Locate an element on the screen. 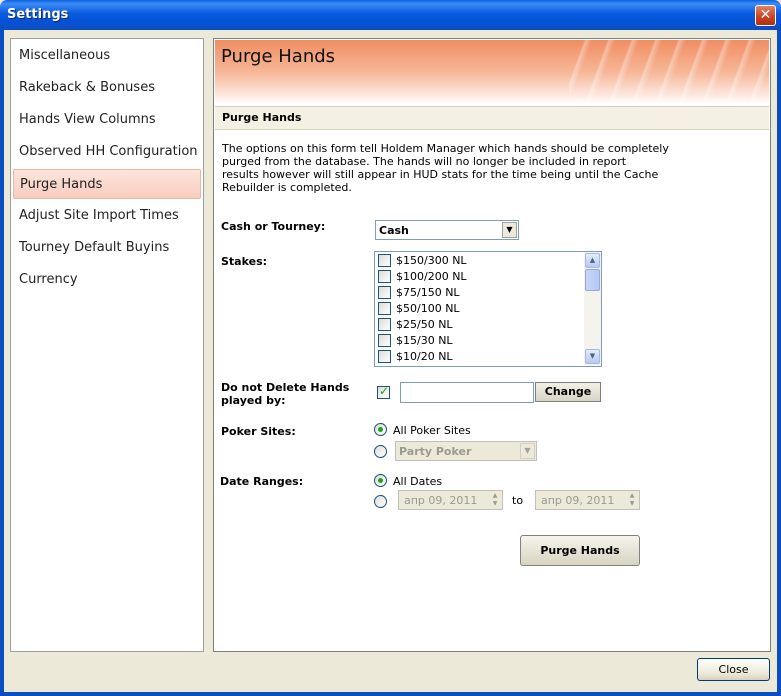 Image resolution: width=781 pixels, height=696 pixels. date-from-value: апр 09, 2011 is located at coordinates (441, 500).